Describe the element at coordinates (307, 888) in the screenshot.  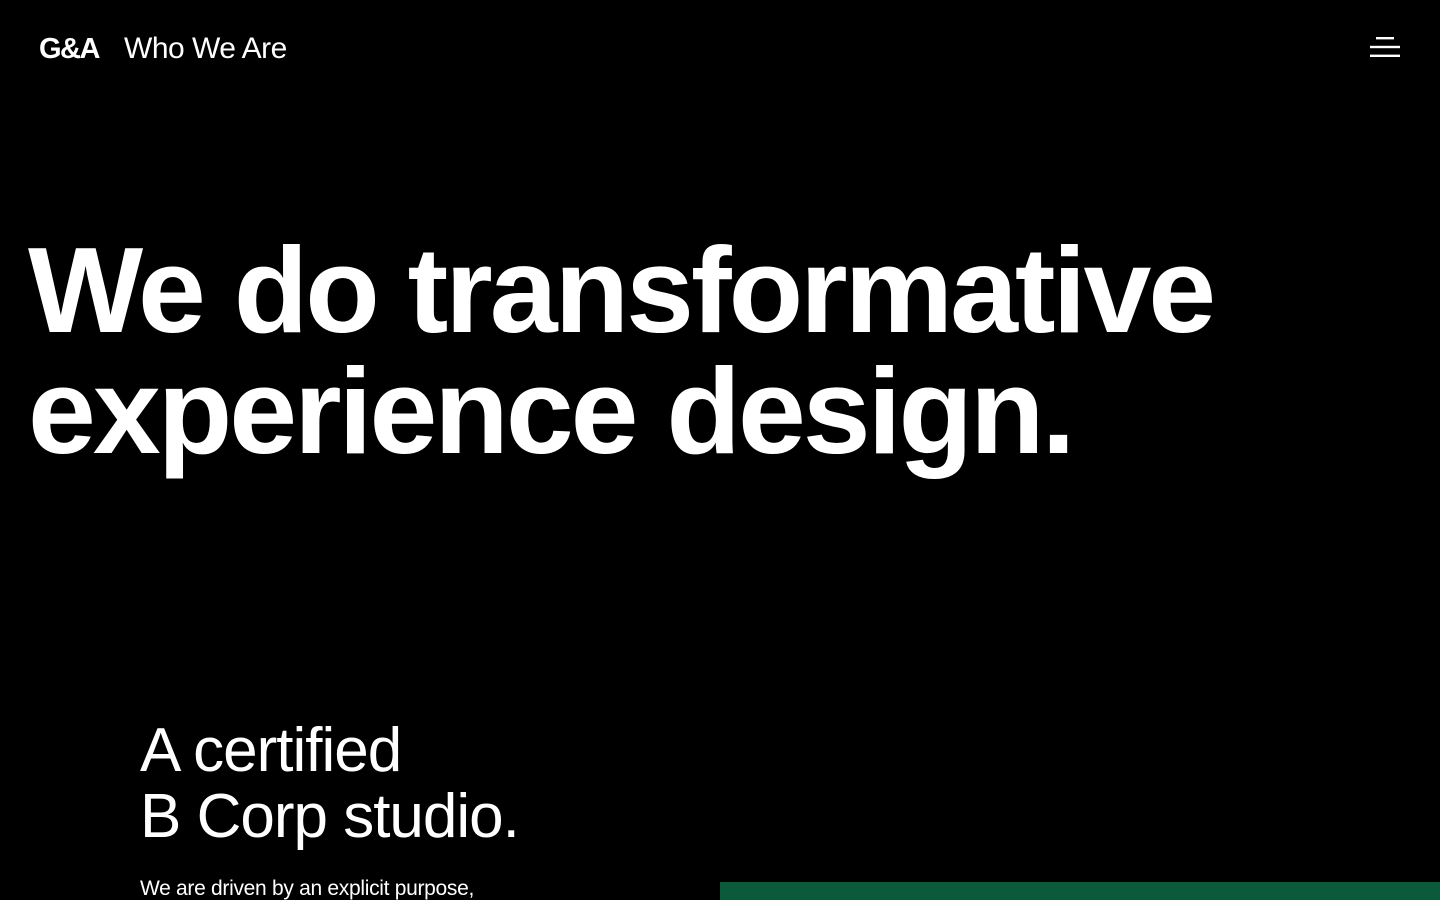
I see `bcorp-description: We are driven by an explicit purpose,` at that location.